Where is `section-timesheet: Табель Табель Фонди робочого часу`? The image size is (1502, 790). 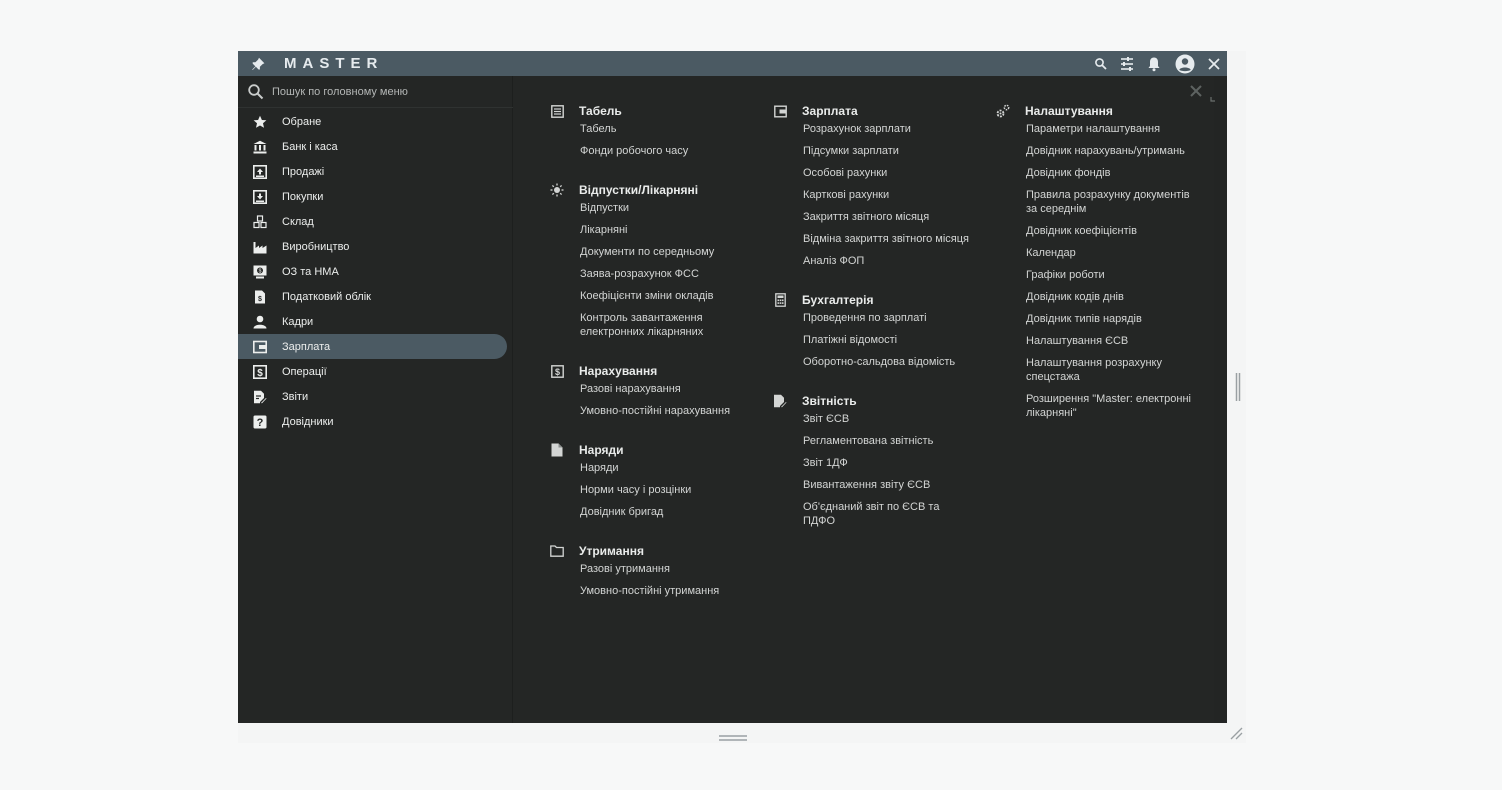 section-timesheet: Табель Табель Фонди робочого часу is located at coordinates (655, 129).